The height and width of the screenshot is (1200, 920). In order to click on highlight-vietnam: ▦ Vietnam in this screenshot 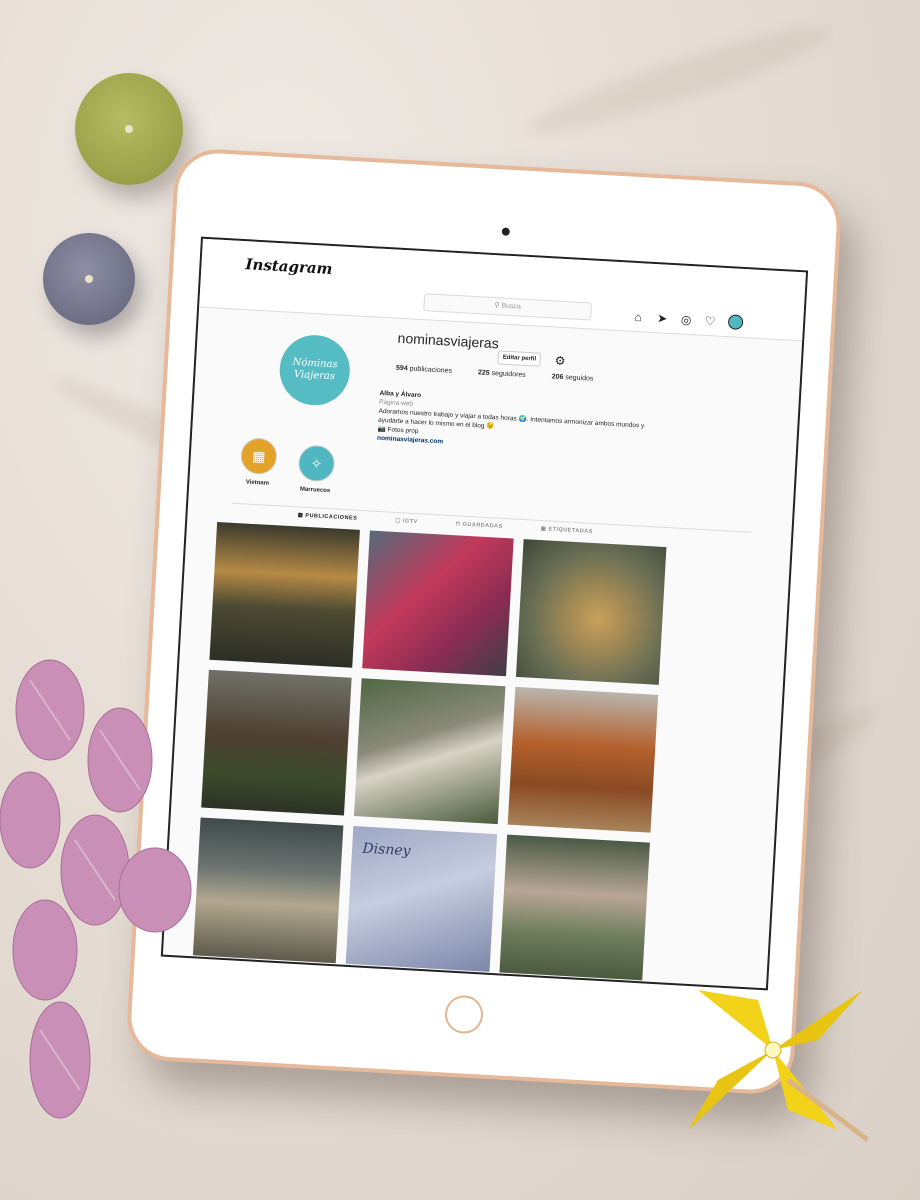, I will do `click(258, 462)`.